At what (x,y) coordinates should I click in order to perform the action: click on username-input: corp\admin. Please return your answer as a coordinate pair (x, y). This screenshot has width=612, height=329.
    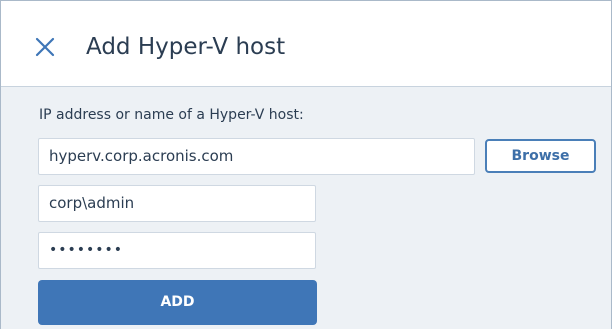
    Looking at the image, I should click on (177, 203).